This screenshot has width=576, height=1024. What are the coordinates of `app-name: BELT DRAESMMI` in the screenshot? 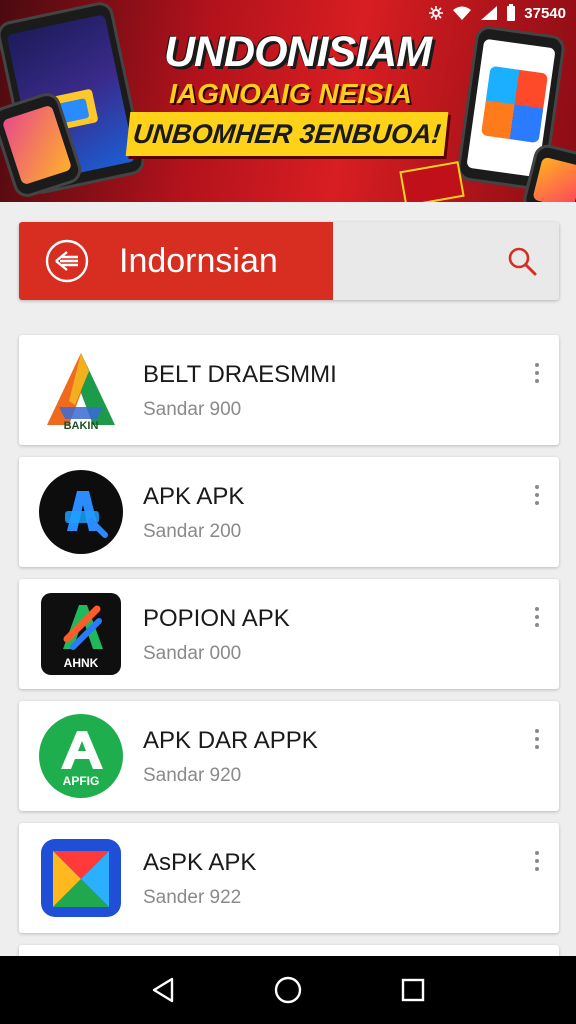 It's located at (240, 374).